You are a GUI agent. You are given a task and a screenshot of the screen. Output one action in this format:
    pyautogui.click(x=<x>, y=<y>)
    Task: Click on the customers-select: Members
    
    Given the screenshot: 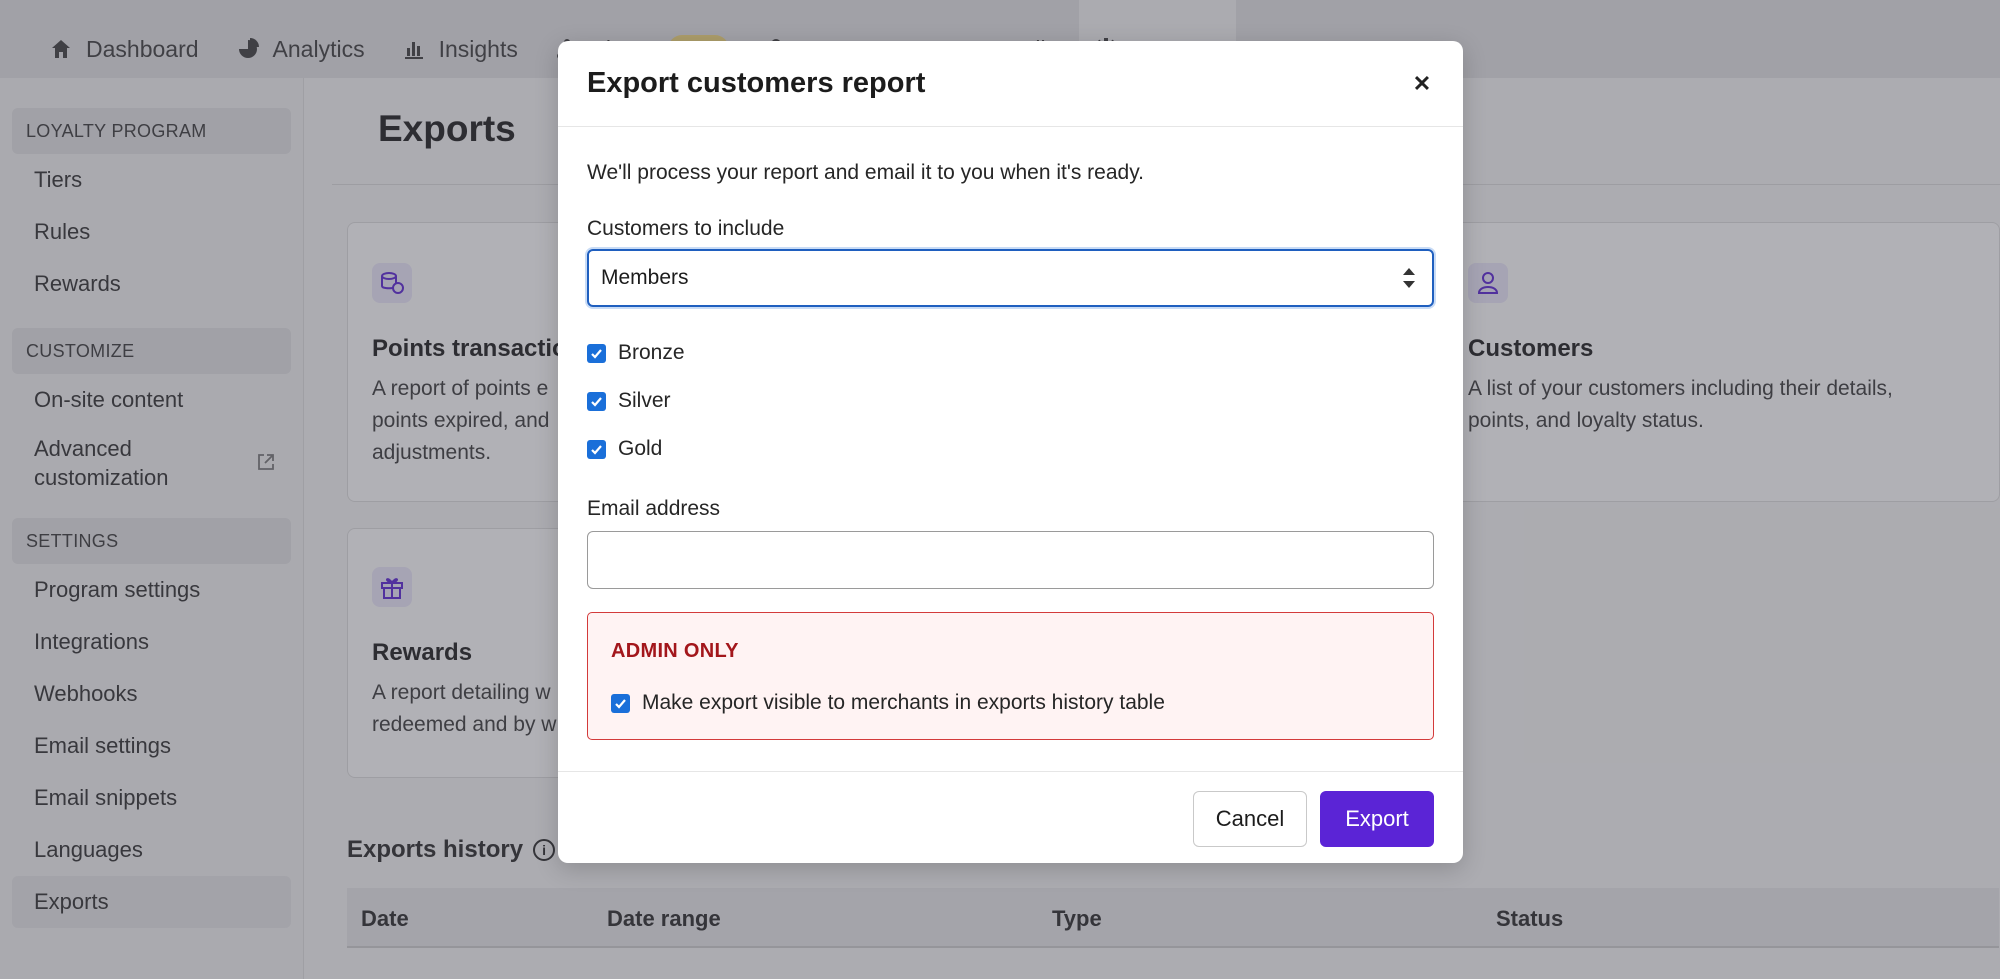 What is the action you would take?
    pyautogui.click(x=1010, y=278)
    